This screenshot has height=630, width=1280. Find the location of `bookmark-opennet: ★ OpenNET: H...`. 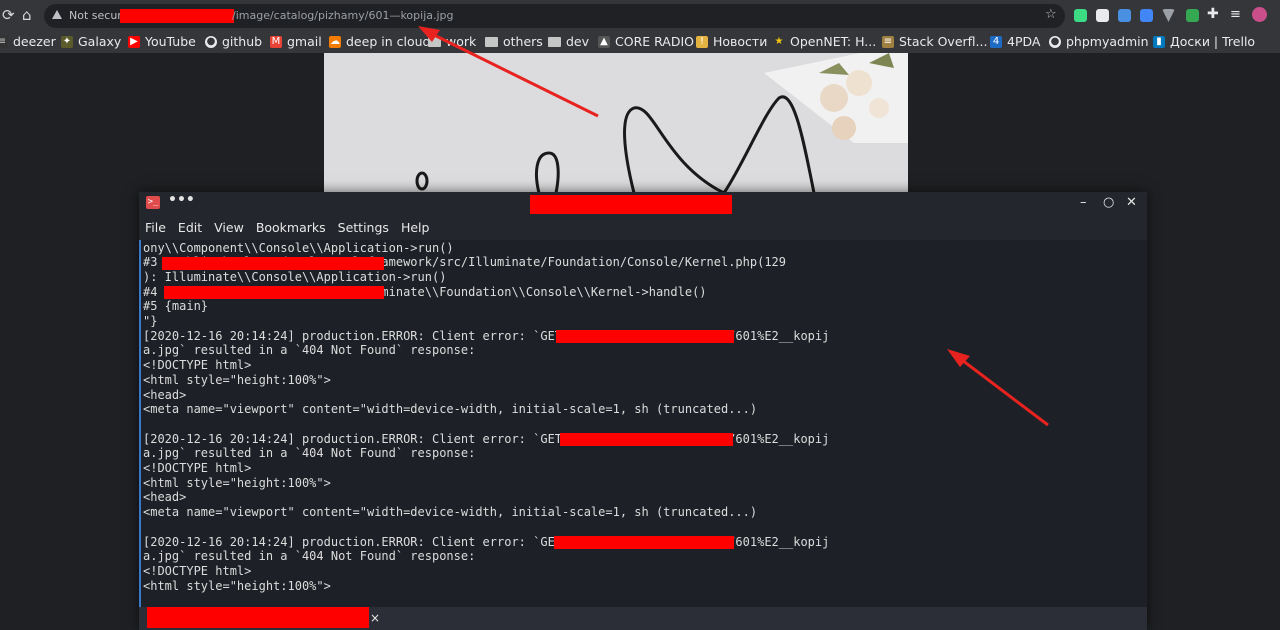

bookmark-opennet: ★ OpenNET: H... is located at coordinates (825, 41).